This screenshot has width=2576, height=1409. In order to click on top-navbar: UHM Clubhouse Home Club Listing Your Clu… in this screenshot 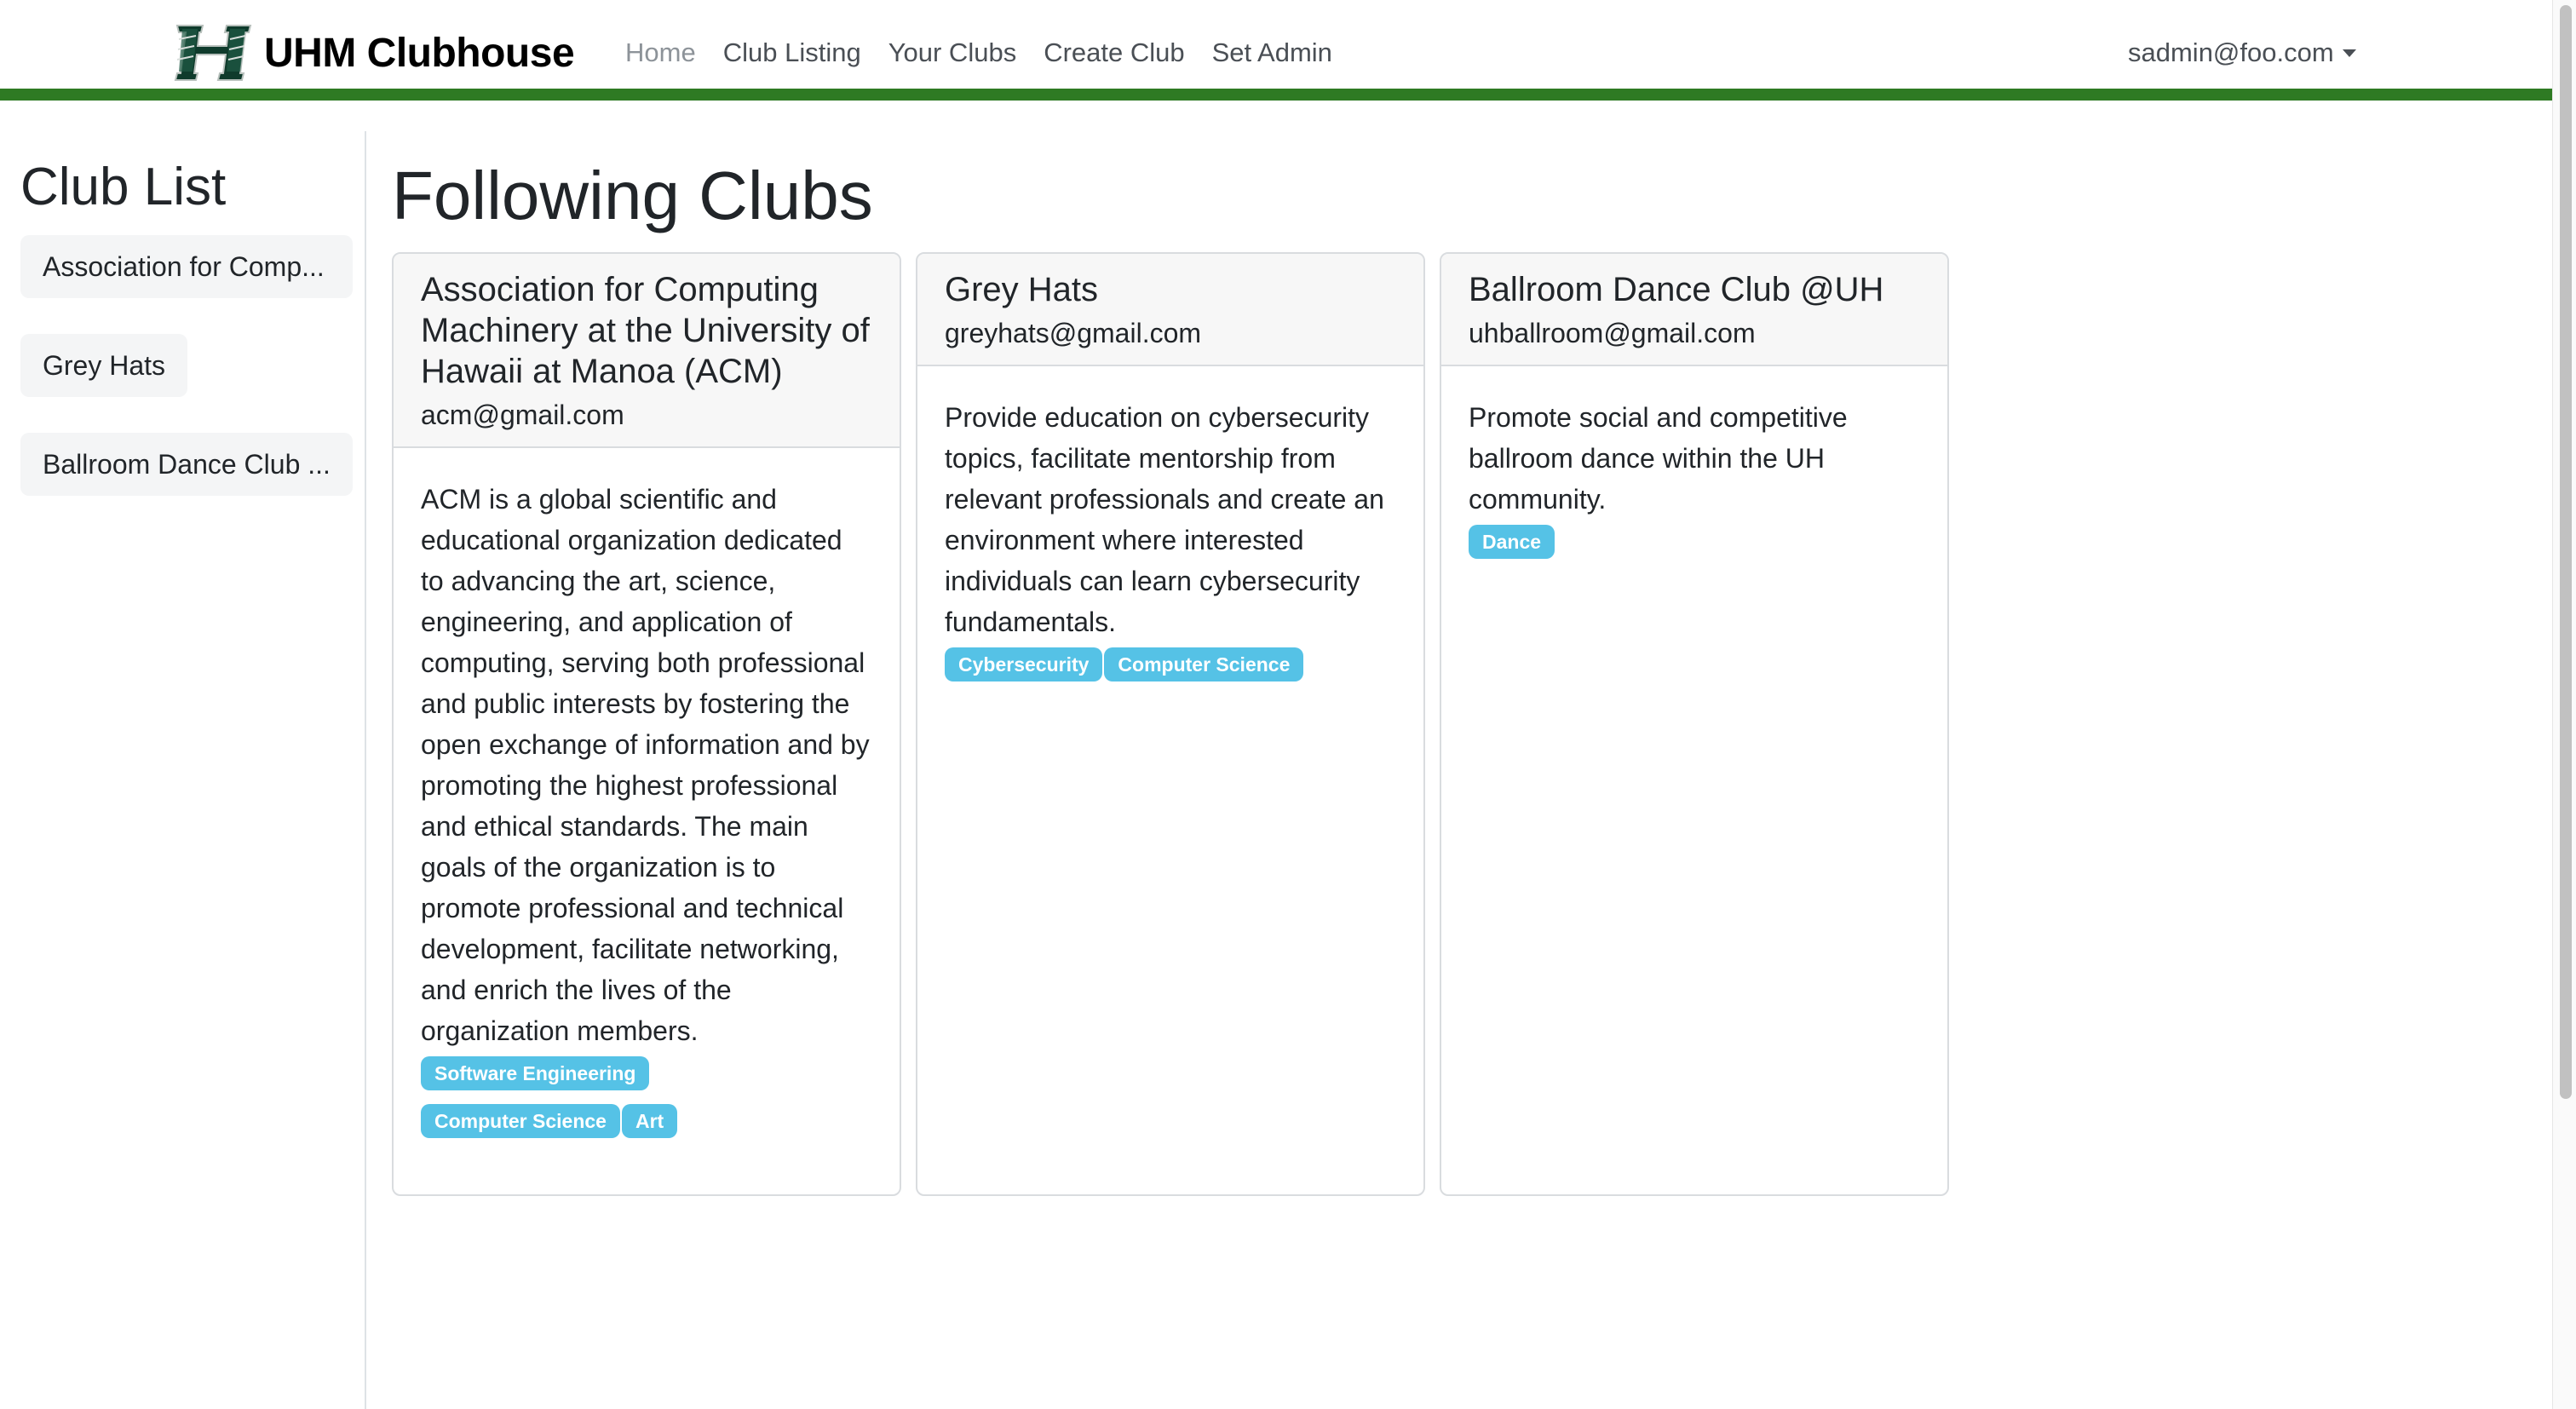, I will do `click(1276, 50)`.